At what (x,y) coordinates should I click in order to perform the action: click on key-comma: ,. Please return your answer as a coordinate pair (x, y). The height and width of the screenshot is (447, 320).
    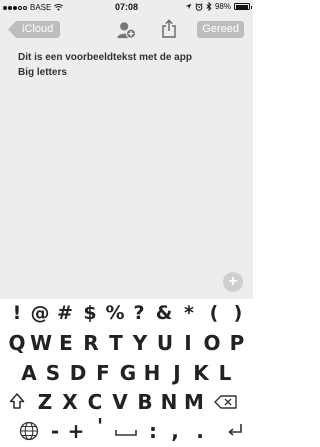
    Looking at the image, I should click on (175, 431).